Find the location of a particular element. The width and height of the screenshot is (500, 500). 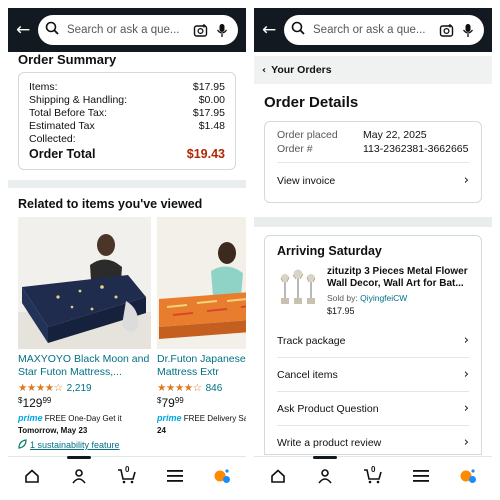

cancel-items-button: Cancel items › is located at coordinates (373, 375).